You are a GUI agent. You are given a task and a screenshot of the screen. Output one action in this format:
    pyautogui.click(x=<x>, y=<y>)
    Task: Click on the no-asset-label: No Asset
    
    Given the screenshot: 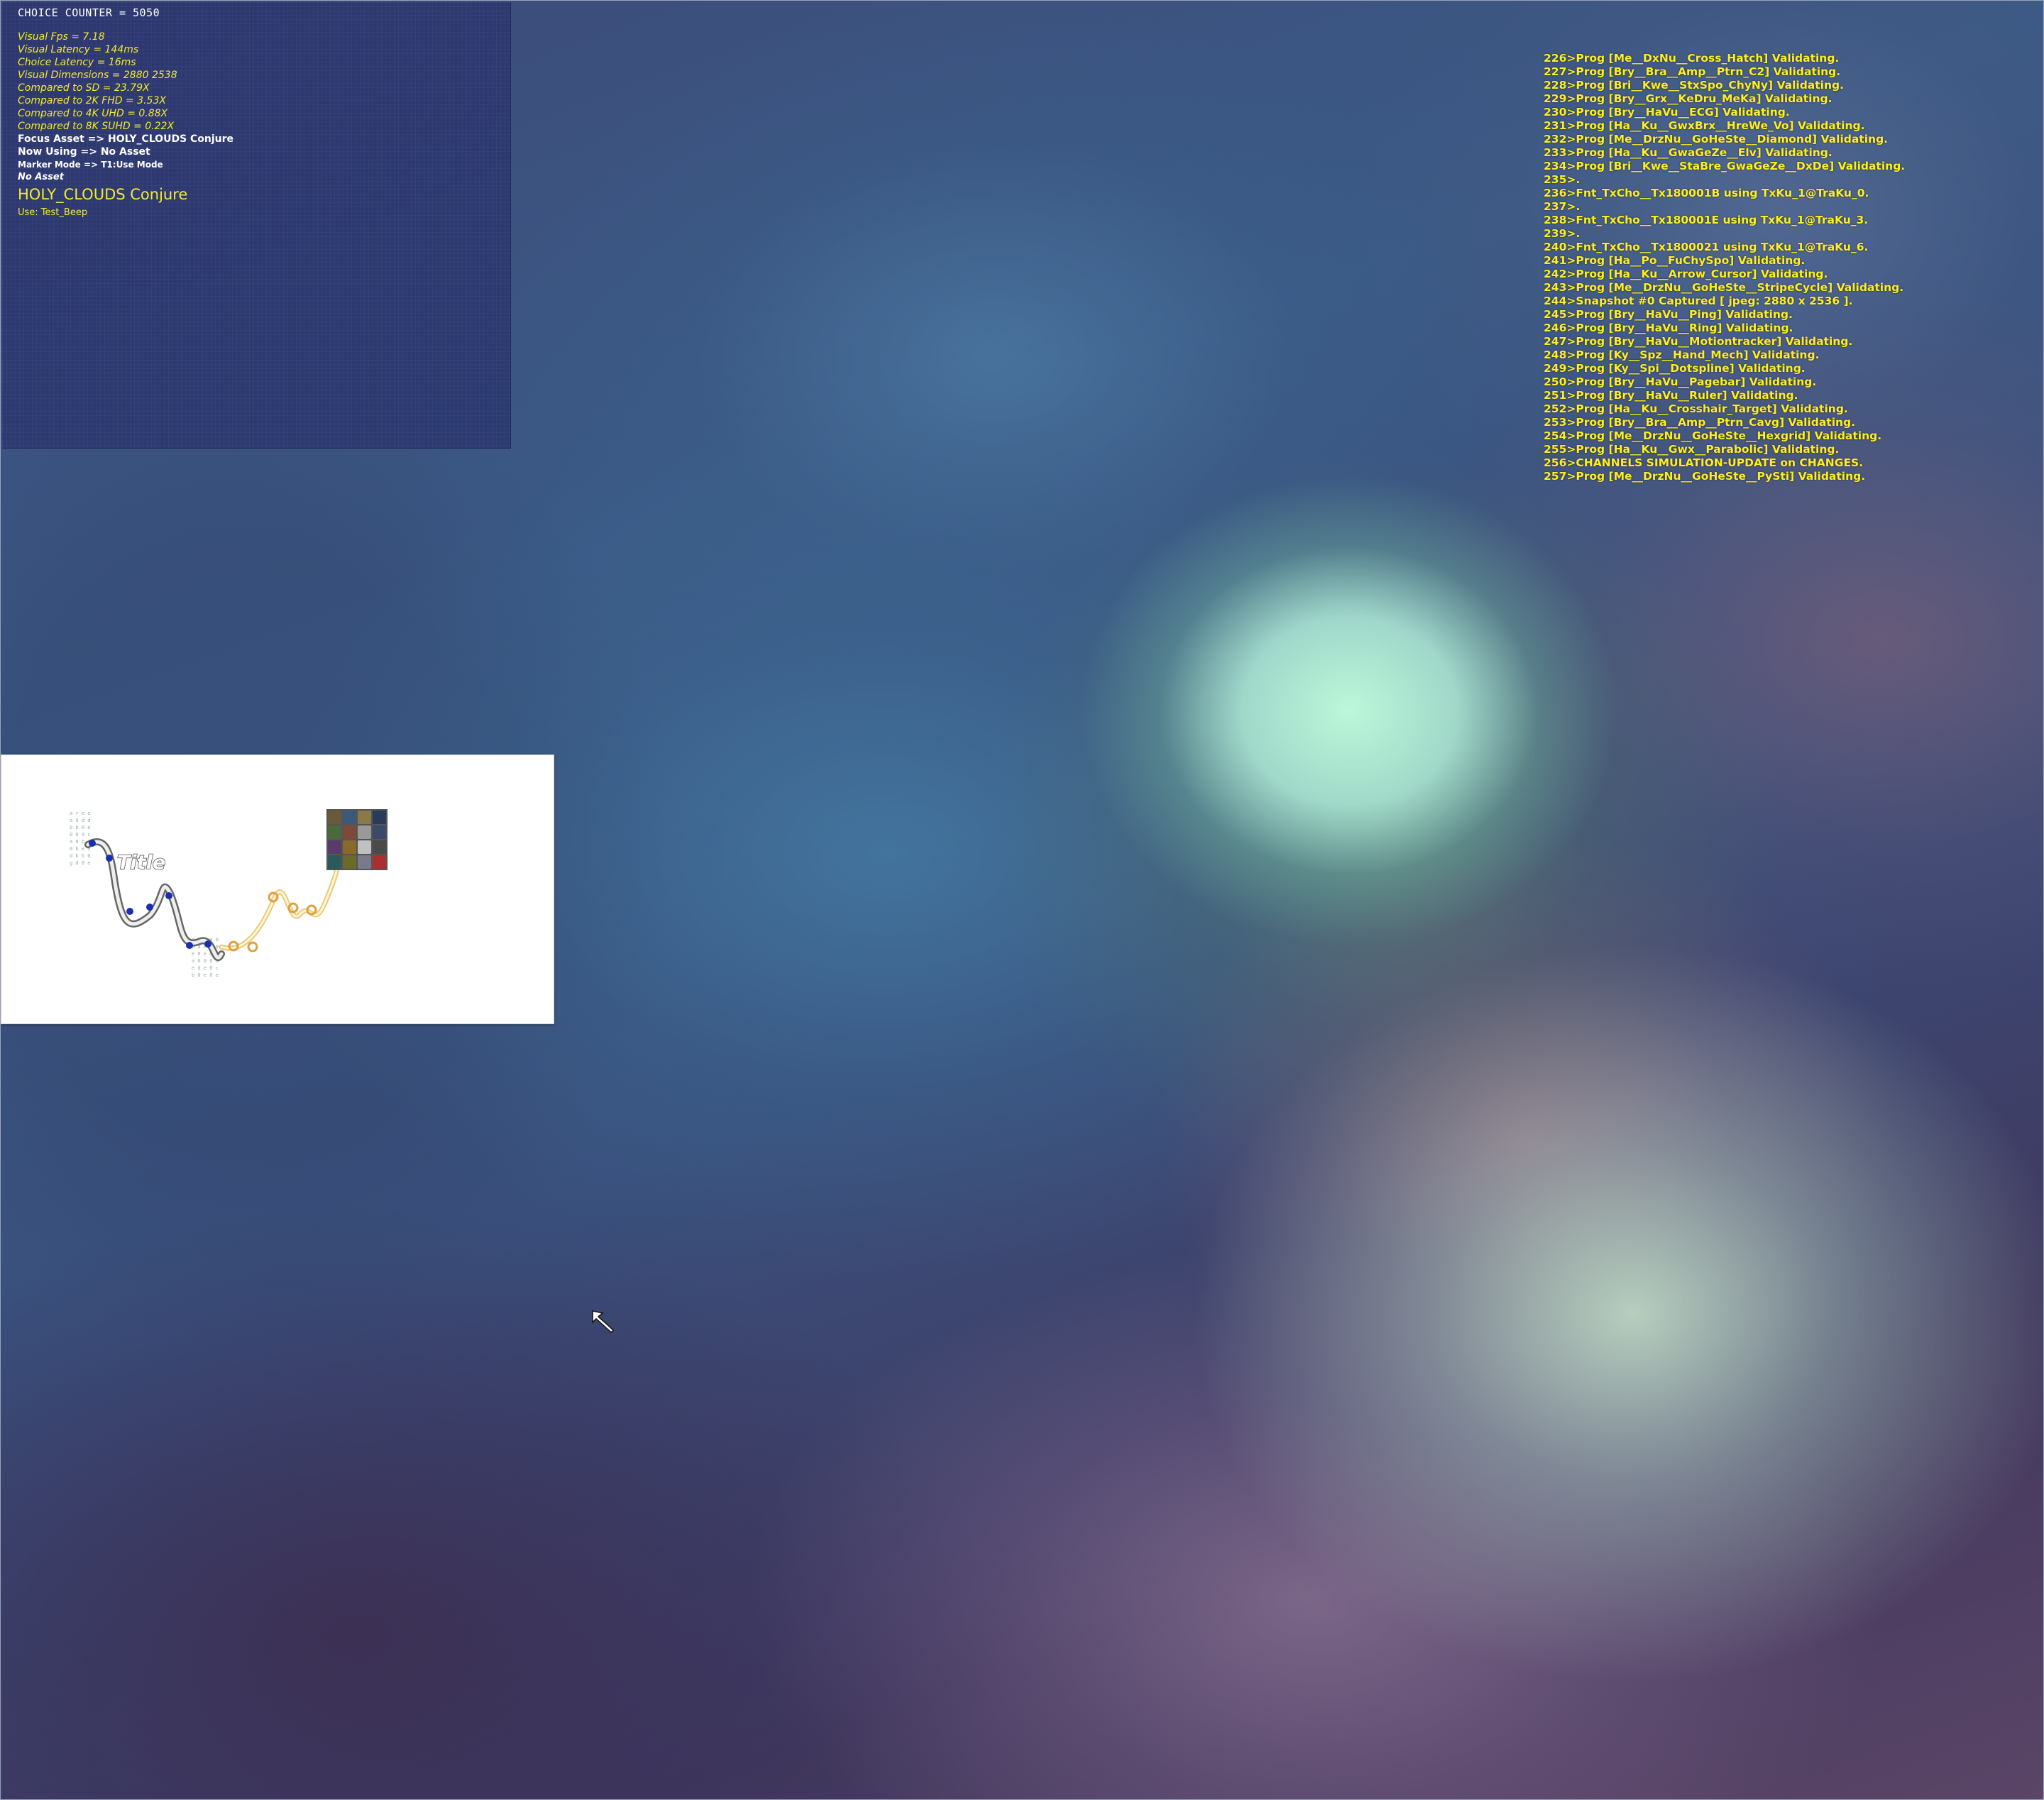 What is the action you would take?
    pyautogui.click(x=41, y=177)
    